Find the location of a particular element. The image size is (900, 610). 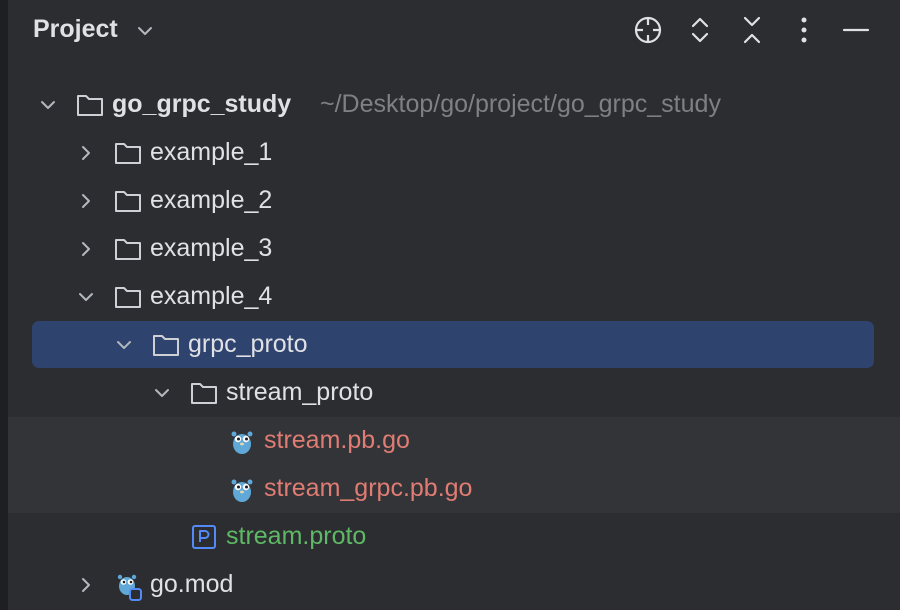

tree-node-label: go.mod is located at coordinates (192, 584).